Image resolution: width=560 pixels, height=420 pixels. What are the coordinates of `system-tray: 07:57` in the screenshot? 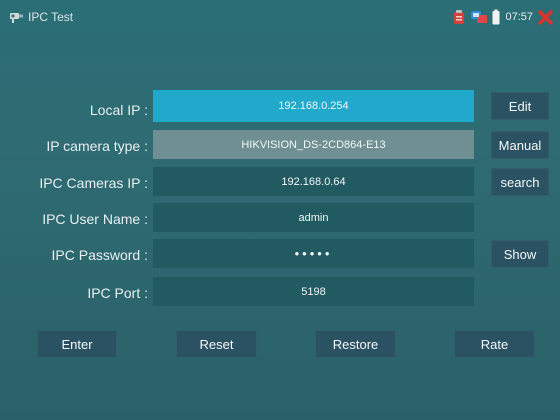 It's located at (503, 17).